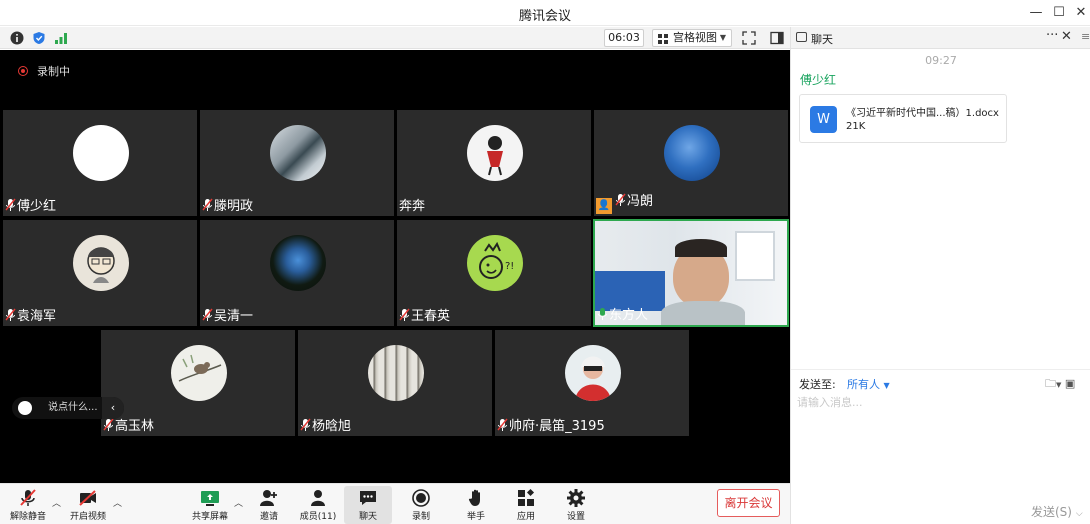 Image resolution: width=1090 pixels, height=524 pixels. Describe the element at coordinates (1059, 13) in the screenshot. I see `maximize-icon: ☐` at that location.